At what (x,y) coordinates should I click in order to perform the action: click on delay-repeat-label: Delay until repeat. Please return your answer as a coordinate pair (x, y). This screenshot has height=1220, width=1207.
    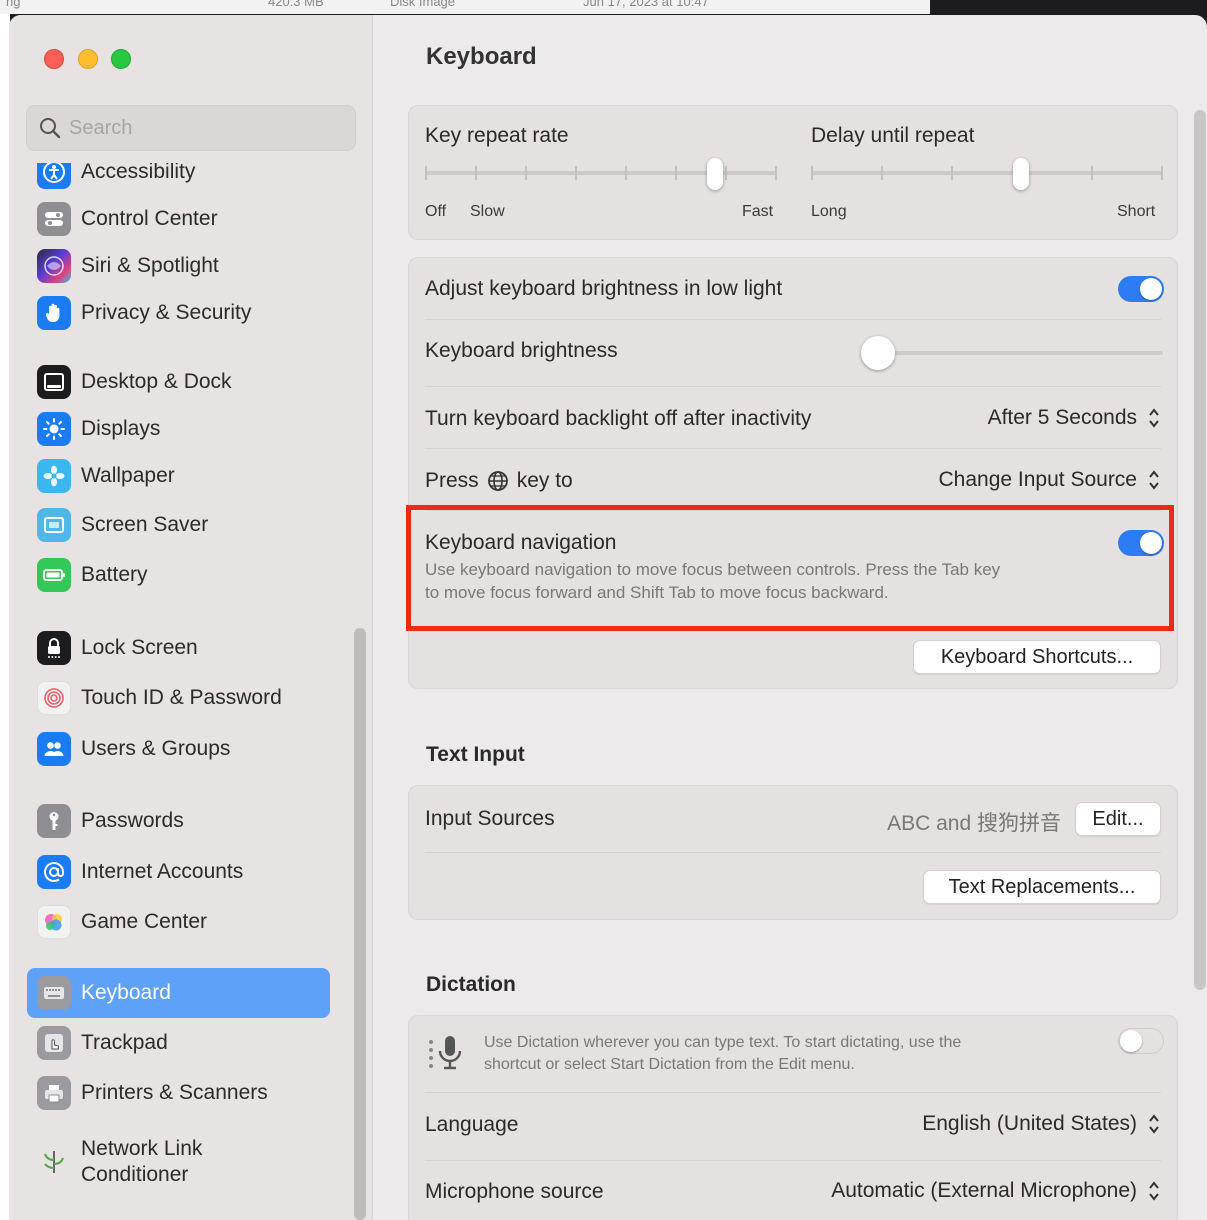
    Looking at the image, I should click on (893, 135).